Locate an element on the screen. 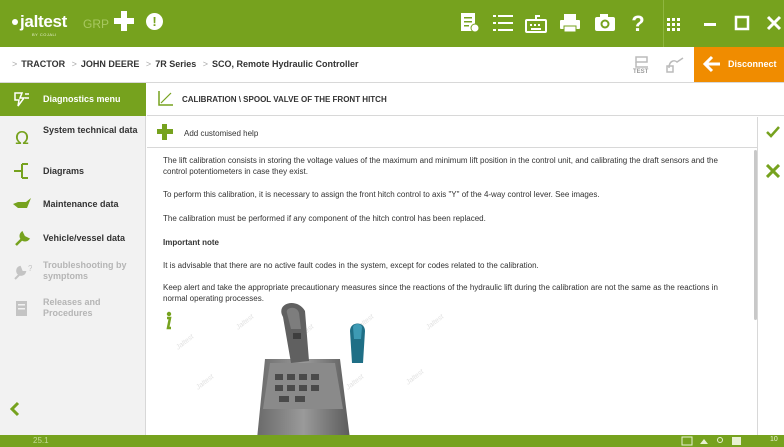  toolbar-divider is located at coordinates (663, 23).